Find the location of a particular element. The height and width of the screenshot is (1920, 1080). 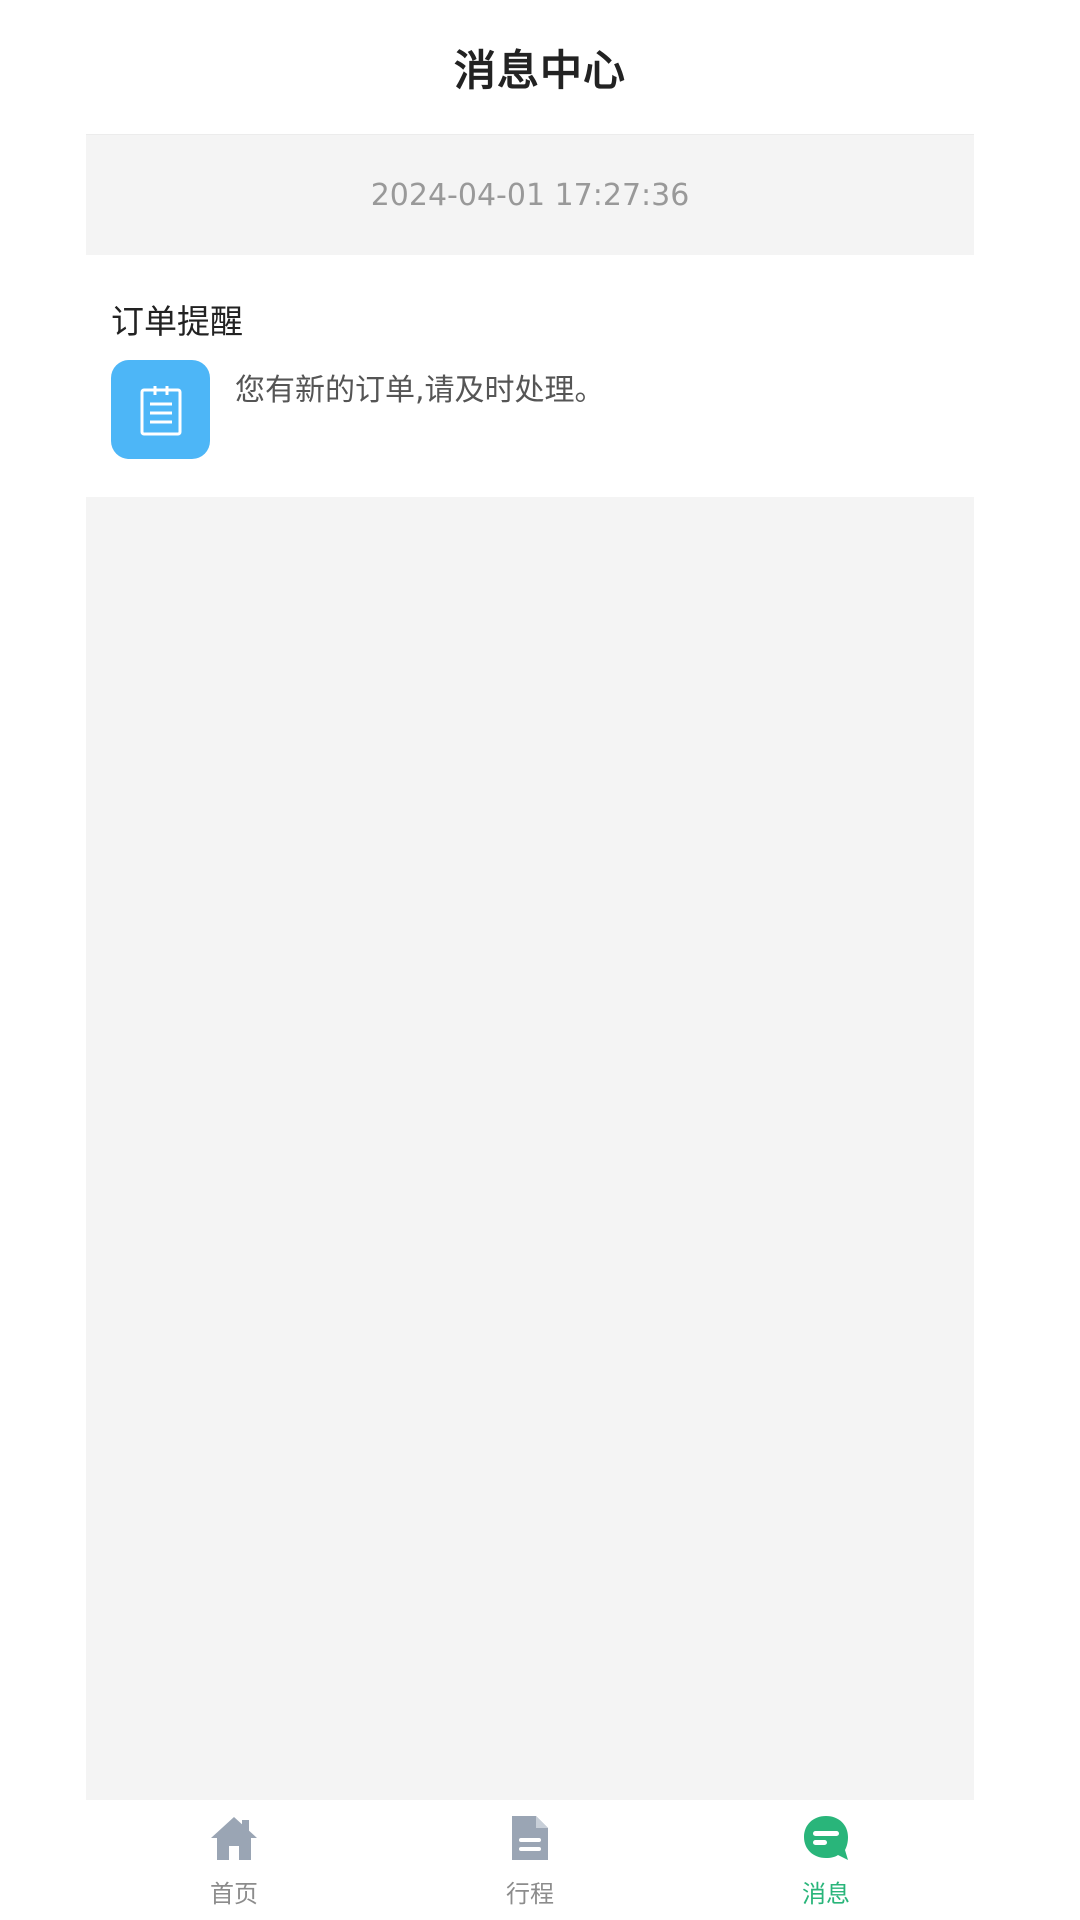

document-icon is located at coordinates (530, 1838).